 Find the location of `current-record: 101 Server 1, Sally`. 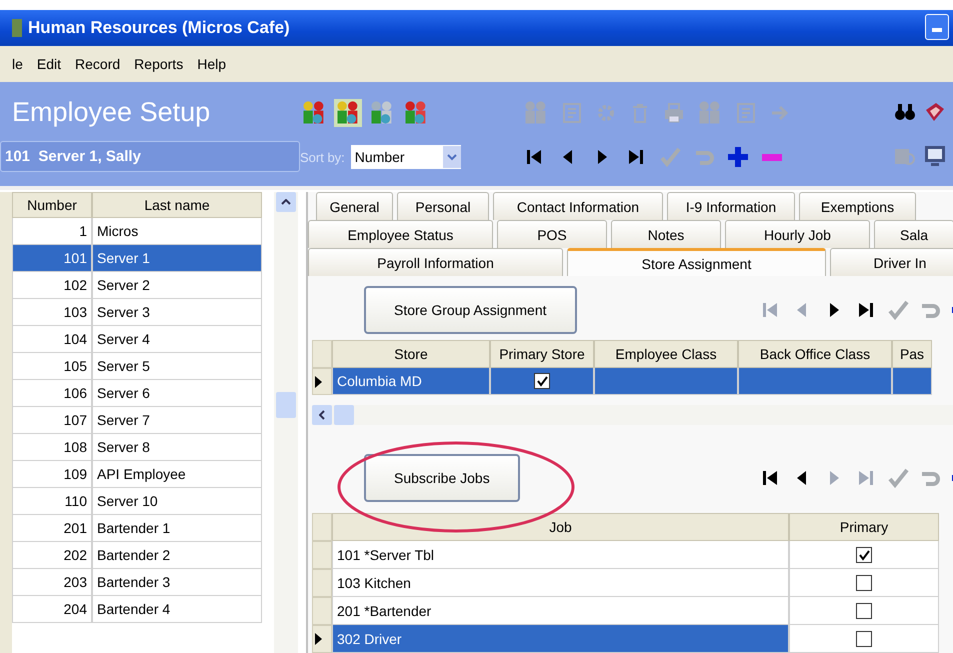

current-record: 101 Server 1, Sally is located at coordinates (150, 156).